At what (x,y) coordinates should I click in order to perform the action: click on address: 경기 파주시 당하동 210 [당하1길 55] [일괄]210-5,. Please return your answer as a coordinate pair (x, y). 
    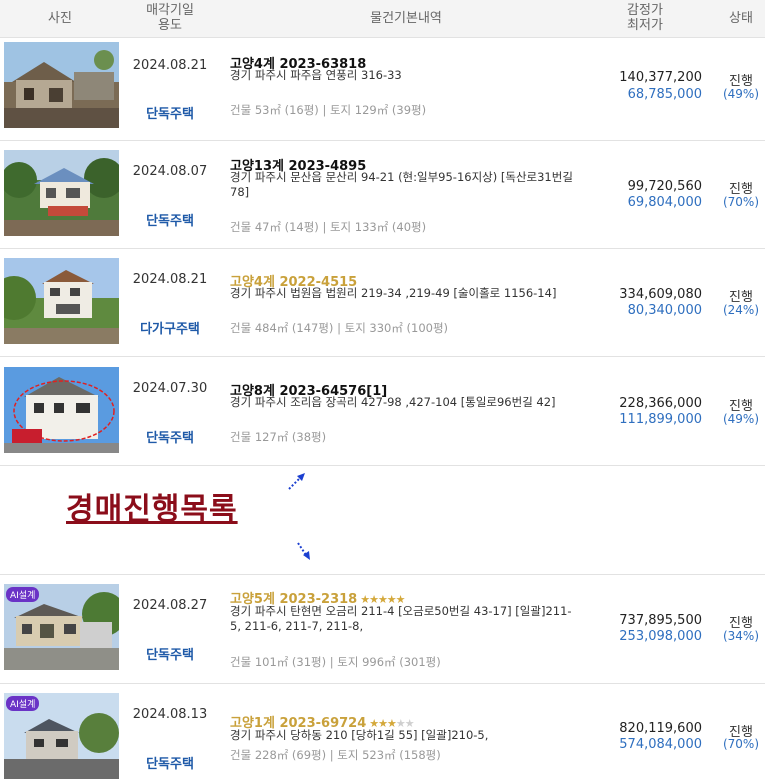
    Looking at the image, I should click on (359, 735).